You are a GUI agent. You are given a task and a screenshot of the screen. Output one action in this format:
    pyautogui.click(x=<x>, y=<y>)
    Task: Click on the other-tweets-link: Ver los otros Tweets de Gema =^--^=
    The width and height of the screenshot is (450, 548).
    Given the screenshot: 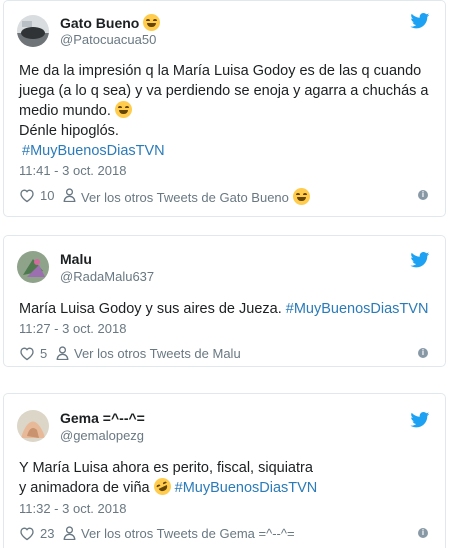 What is the action you would take?
    pyautogui.click(x=188, y=533)
    